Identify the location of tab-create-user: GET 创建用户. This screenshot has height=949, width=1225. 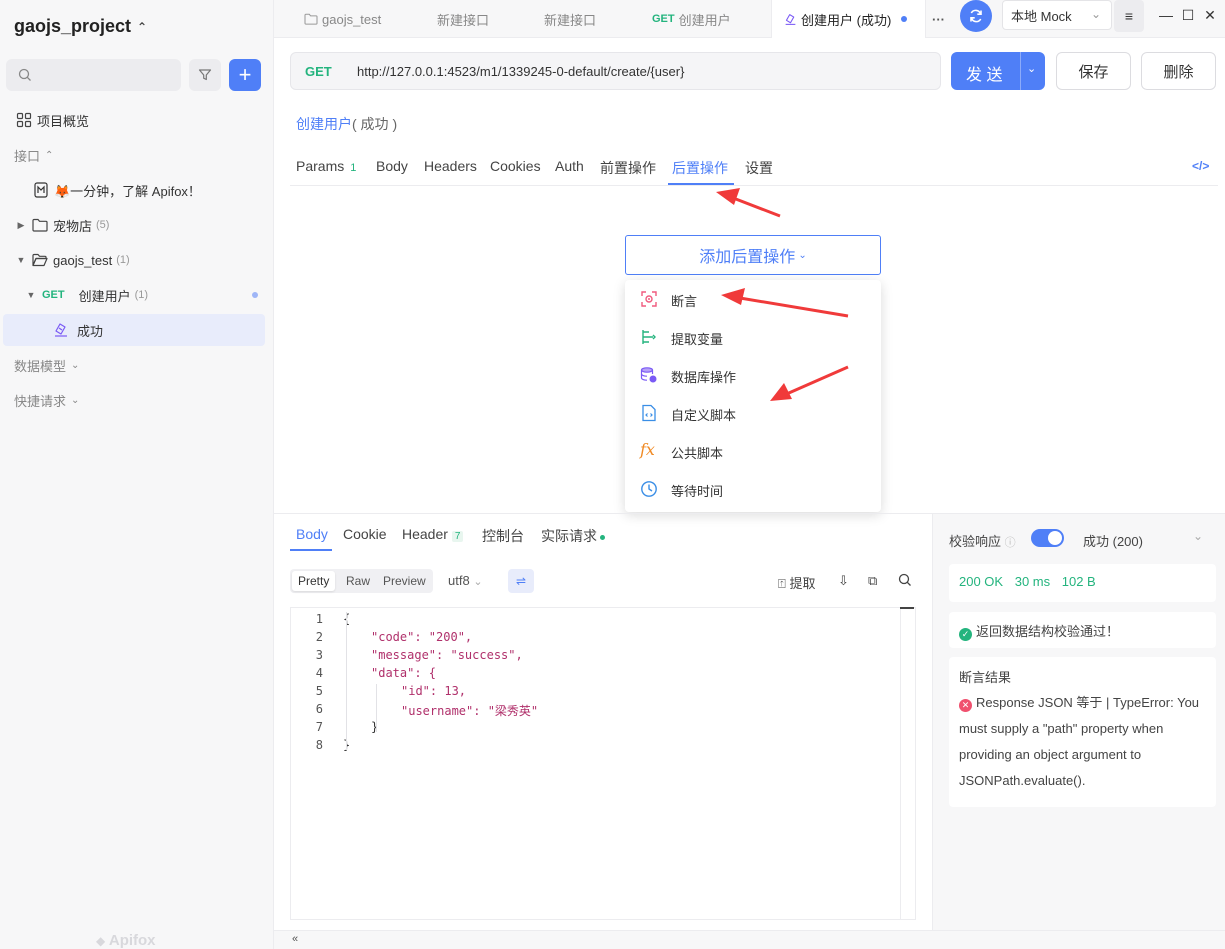
(707, 19).